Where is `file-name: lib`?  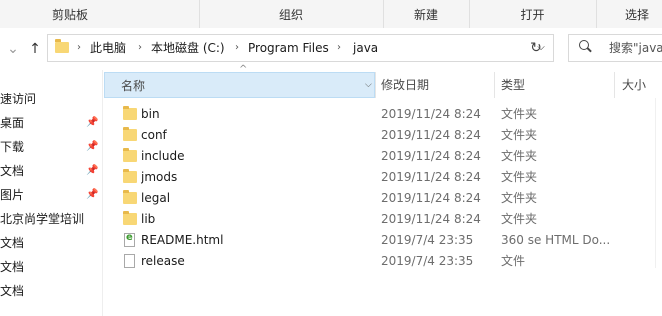 file-name: lib is located at coordinates (148, 219).